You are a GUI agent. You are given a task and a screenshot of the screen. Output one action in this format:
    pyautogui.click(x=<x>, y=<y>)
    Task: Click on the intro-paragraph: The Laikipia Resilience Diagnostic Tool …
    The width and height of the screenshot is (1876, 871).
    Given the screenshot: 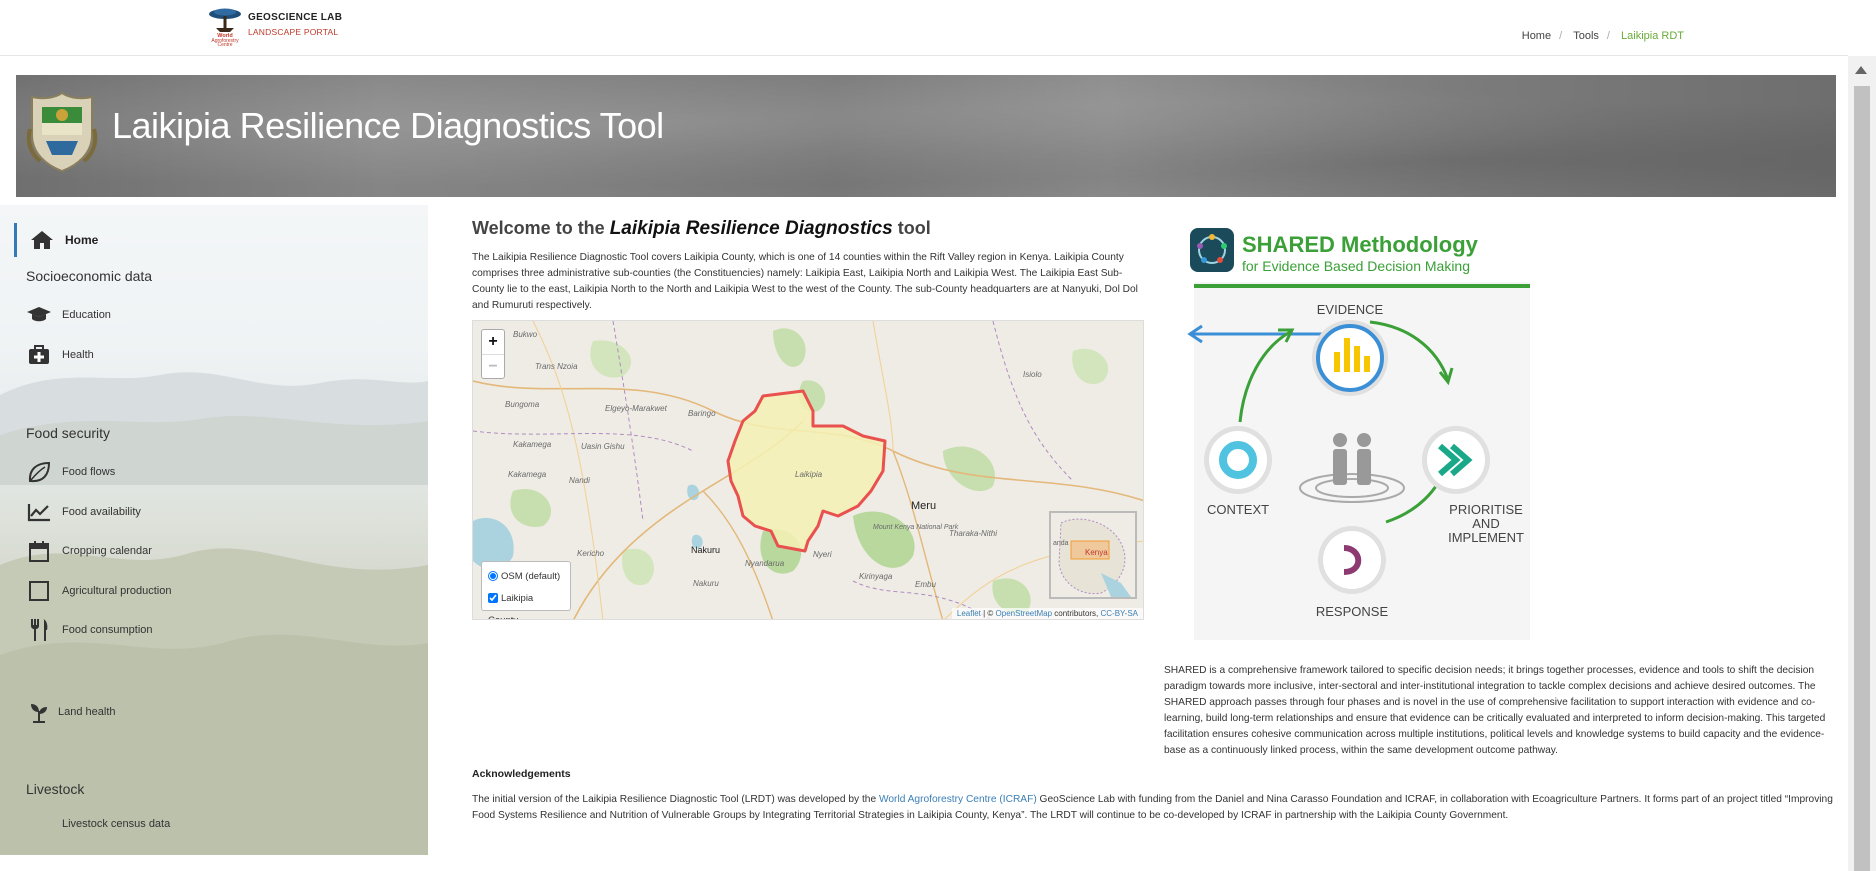 What is the action you would take?
    pyautogui.click(x=805, y=281)
    